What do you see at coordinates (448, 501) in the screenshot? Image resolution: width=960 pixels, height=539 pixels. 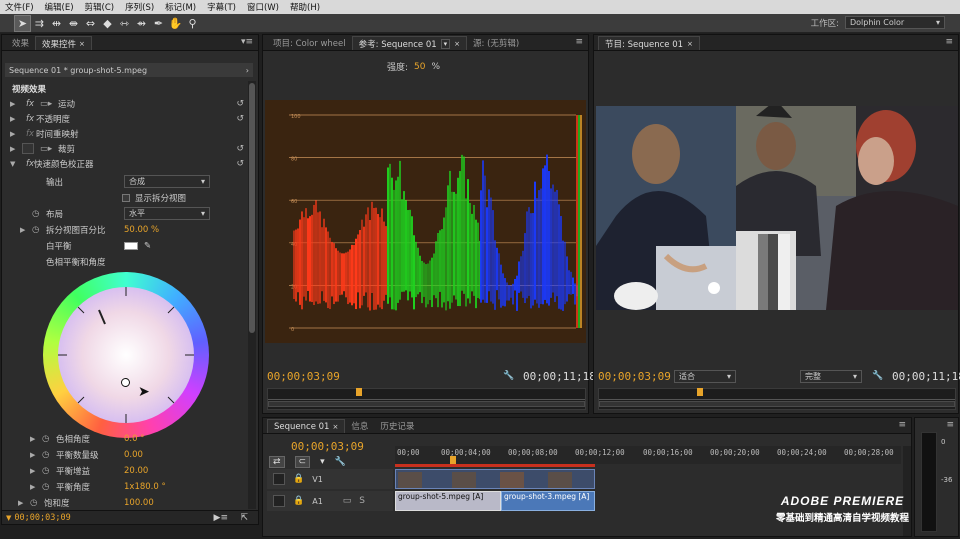 I see `audio-clip: group-shot-5.mpeg [A]` at bounding box center [448, 501].